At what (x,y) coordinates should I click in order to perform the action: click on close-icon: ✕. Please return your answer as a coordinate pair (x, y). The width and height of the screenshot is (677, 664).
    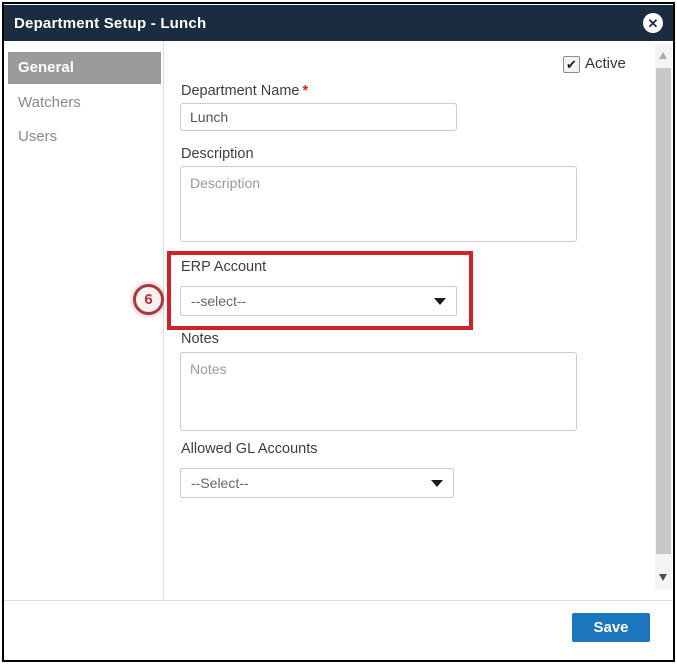
    Looking at the image, I should click on (653, 23).